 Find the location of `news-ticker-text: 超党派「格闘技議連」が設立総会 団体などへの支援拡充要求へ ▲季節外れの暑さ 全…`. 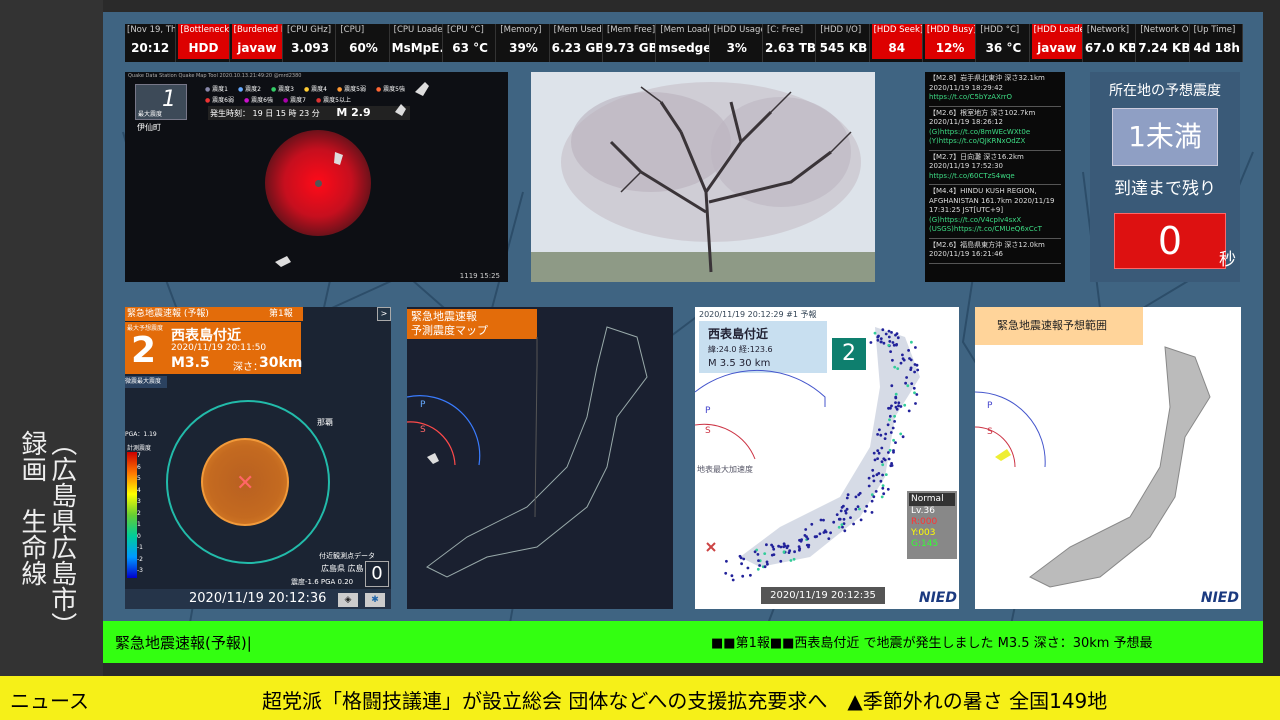

news-ticker-text: 超党派「格闘技議連」が設立総会 団体などへの支援拡充要求へ ▲季節外れの暑さ 全… is located at coordinates (685, 701).